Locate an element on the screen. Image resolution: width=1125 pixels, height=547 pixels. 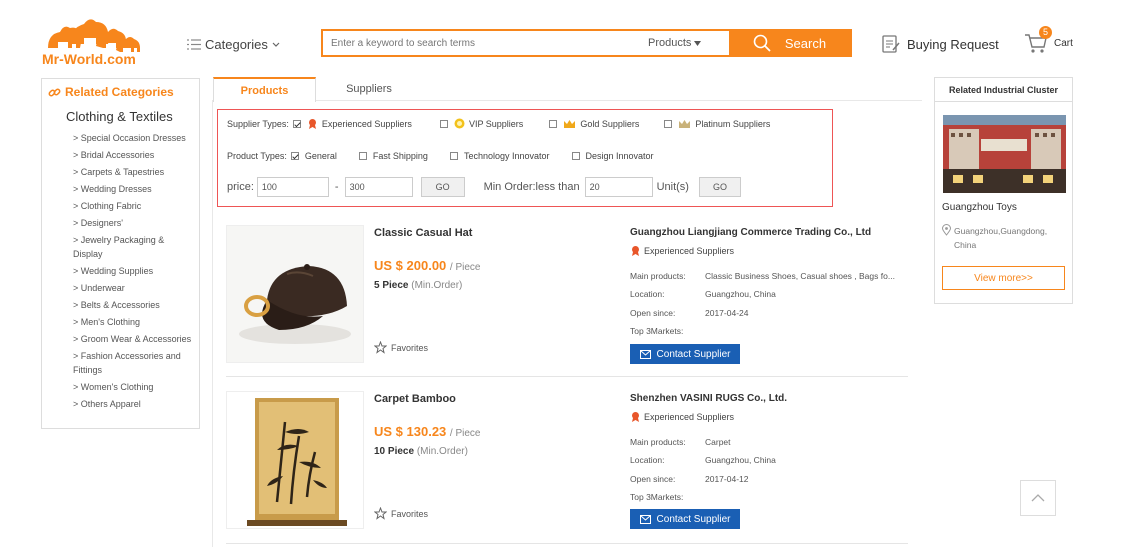
tab-suppliers: Suppliers is located at coordinates (369, 89).